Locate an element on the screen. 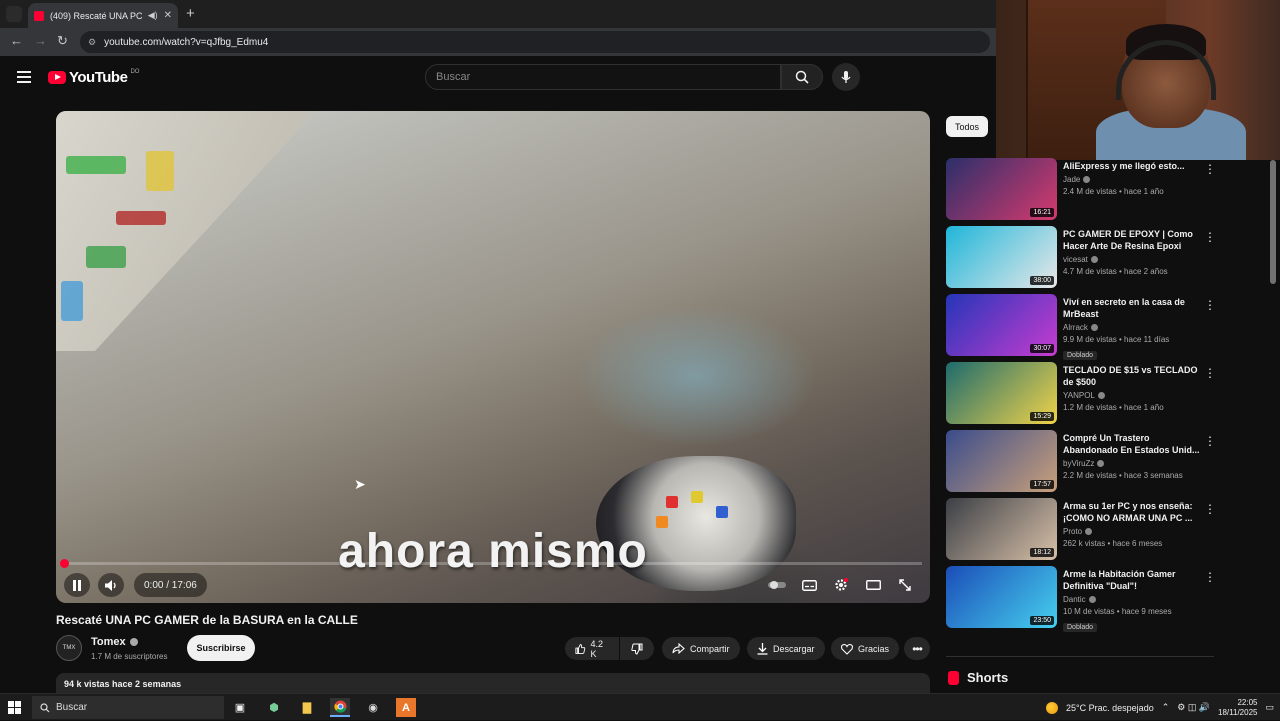  recommendation-channel: byViruZz is located at coordinates (1139, 463).